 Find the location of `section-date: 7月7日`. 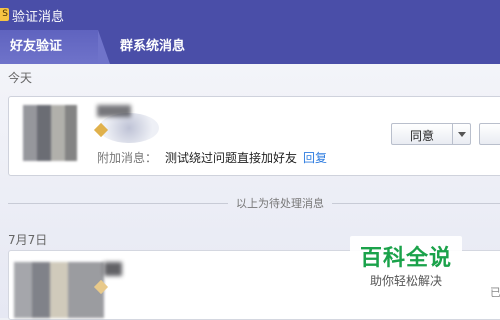

section-date: 7月7日 is located at coordinates (28, 240).